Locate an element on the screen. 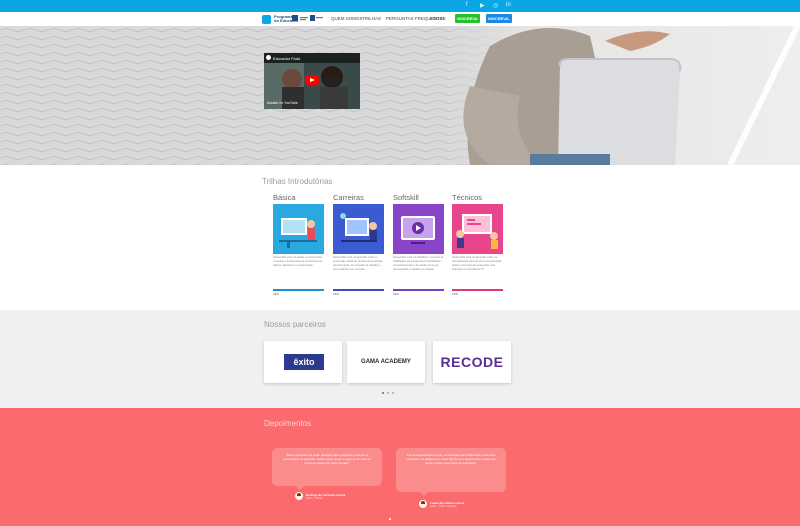 This screenshot has height=526, width=800. track-illustration-tecnicos is located at coordinates (477, 229).